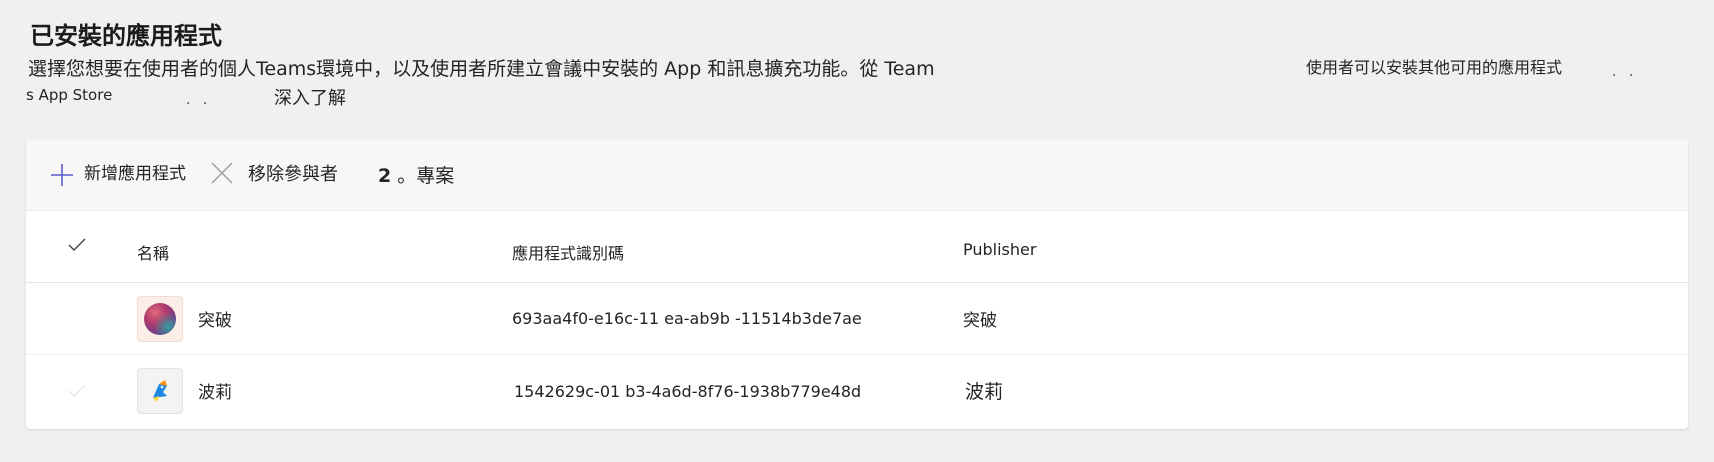  I want to click on remove-label: 移除參與者, so click(293, 174).